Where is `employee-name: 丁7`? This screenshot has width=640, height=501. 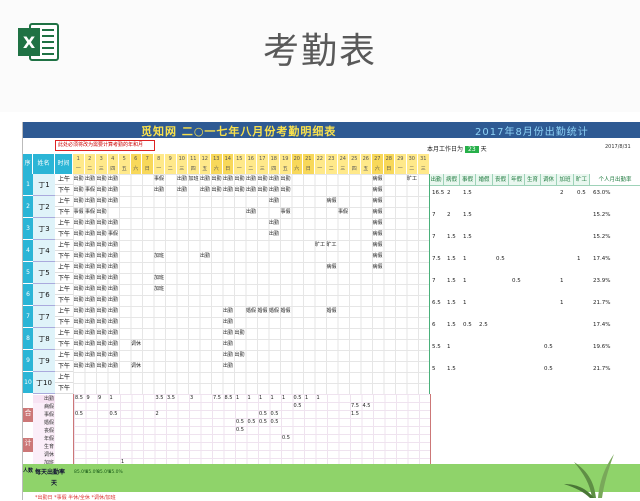
employee-name: 丁7 is located at coordinates (44, 317).